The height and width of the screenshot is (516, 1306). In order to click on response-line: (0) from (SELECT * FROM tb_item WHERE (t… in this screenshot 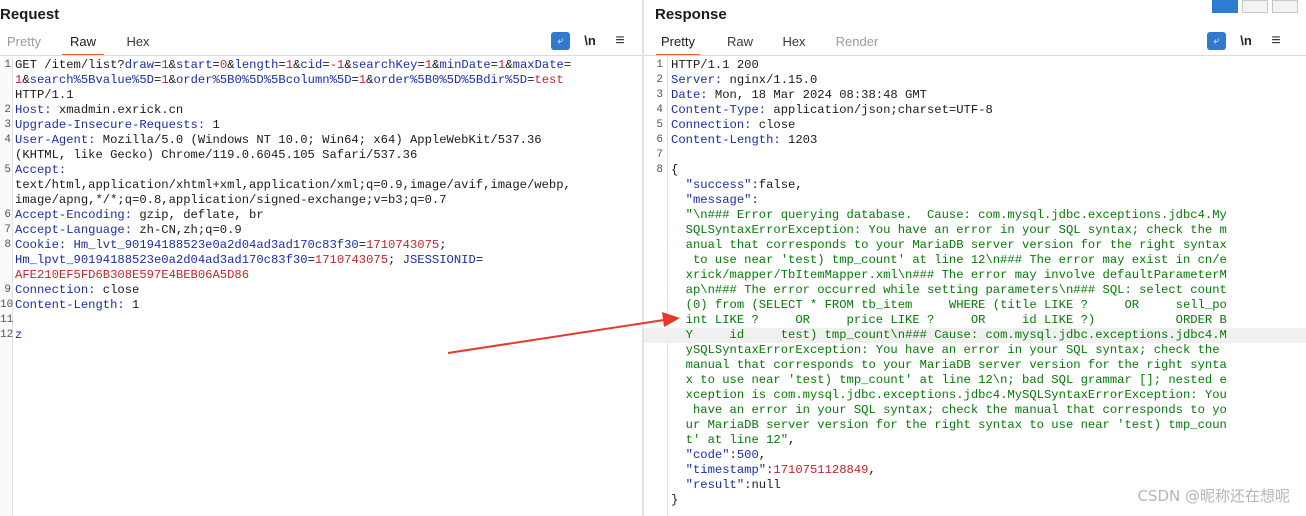, I will do `click(975, 305)`.